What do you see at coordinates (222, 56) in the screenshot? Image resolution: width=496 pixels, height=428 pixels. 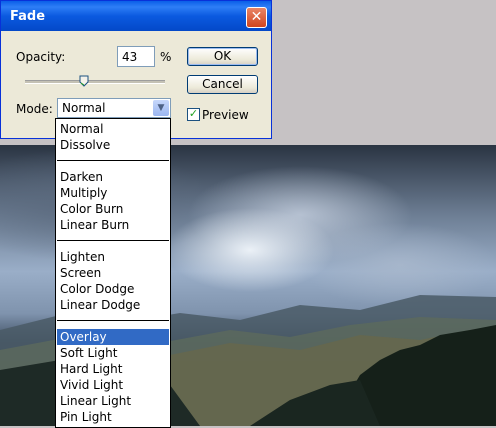 I see `ok-button: OK` at bounding box center [222, 56].